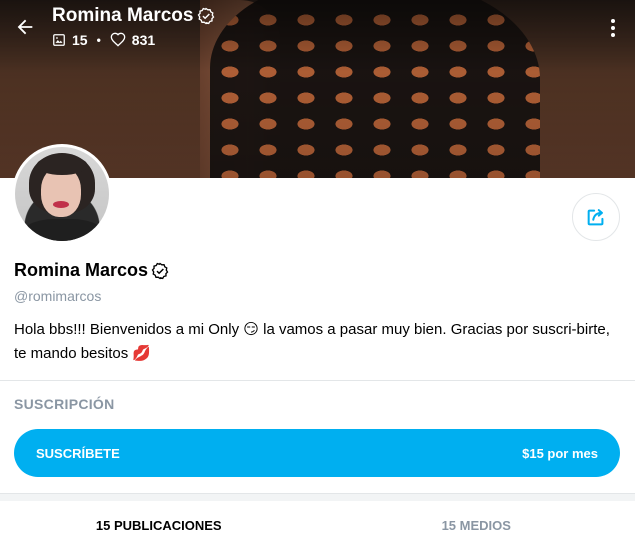 The height and width of the screenshot is (547, 635). I want to click on profile-name-row: Romina Marcos, so click(91, 270).